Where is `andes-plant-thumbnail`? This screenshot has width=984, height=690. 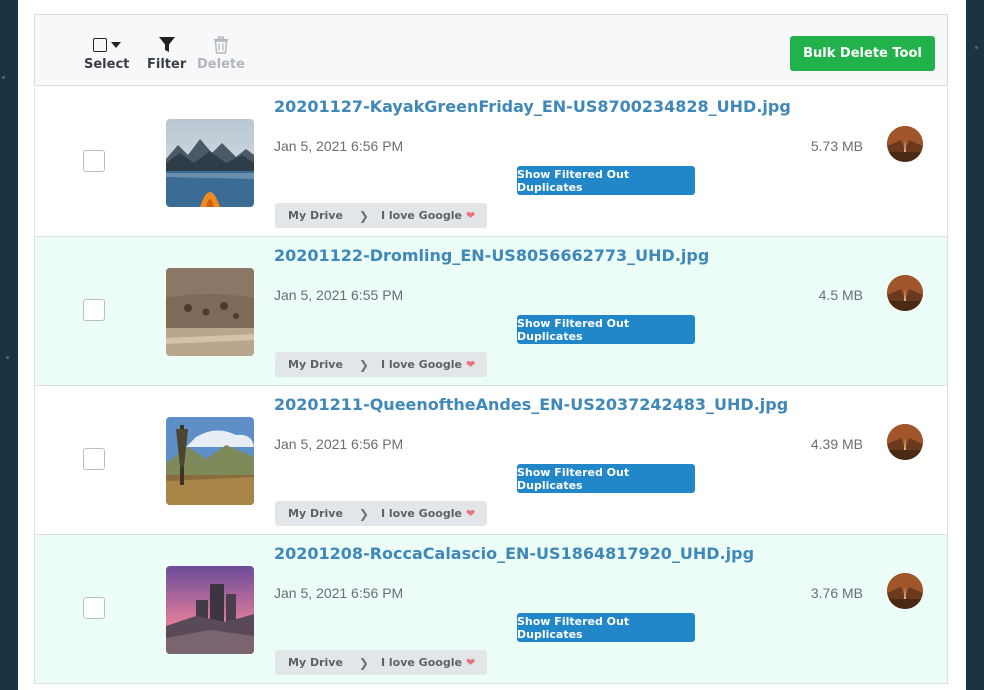 andes-plant-thumbnail is located at coordinates (210, 461).